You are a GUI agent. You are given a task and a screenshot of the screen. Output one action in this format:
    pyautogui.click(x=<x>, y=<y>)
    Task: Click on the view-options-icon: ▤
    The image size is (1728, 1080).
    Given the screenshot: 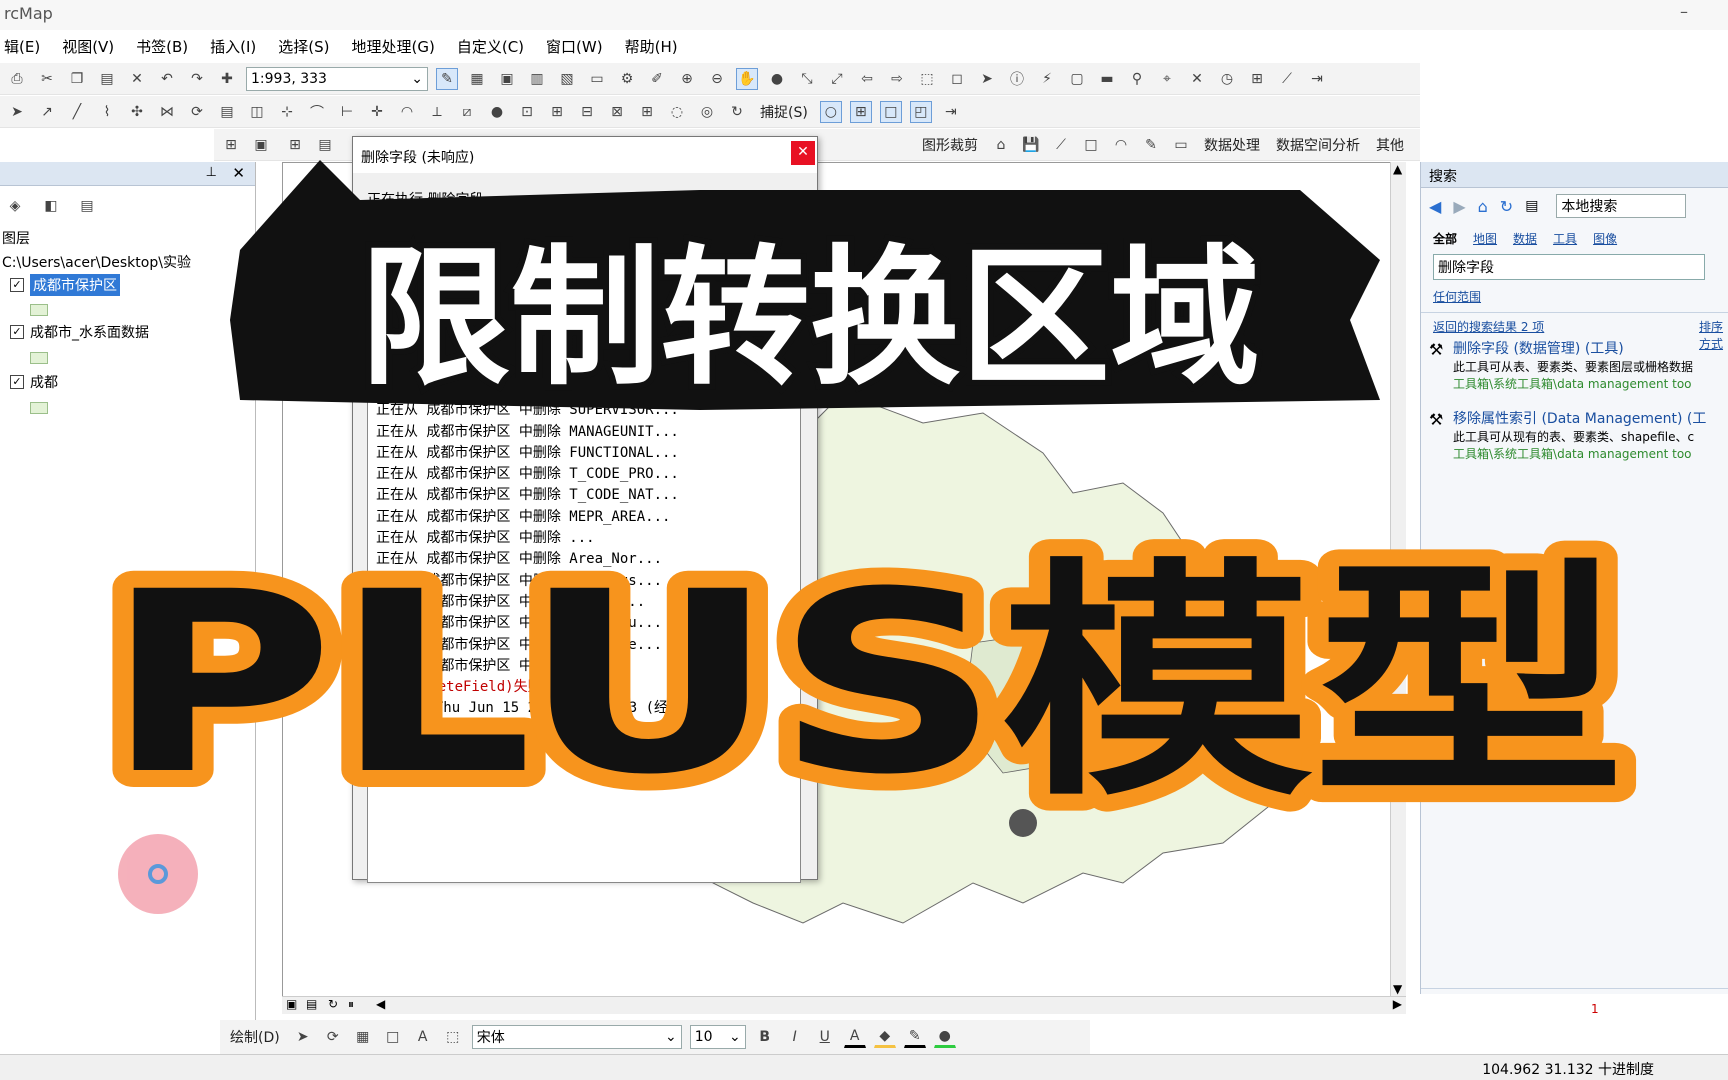 What is the action you would take?
    pyautogui.click(x=1531, y=206)
    